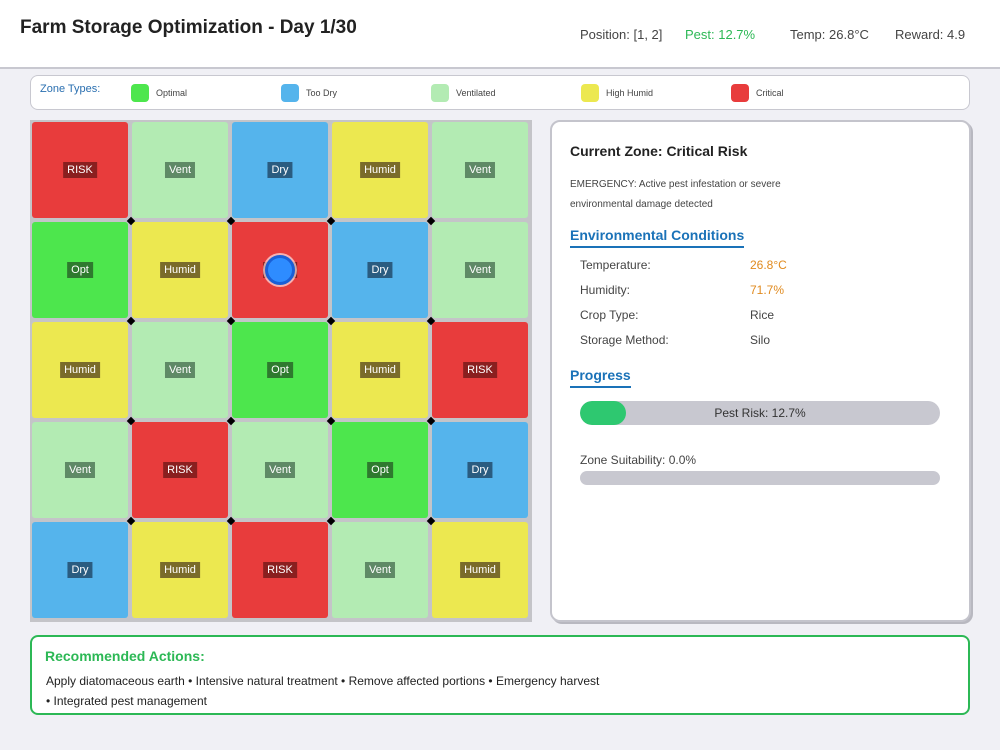 Image resolution: width=1000 pixels, height=750 pixels. Describe the element at coordinates (657, 237) in the screenshot. I see `env-conditions-heading: Environmental Conditions` at that location.